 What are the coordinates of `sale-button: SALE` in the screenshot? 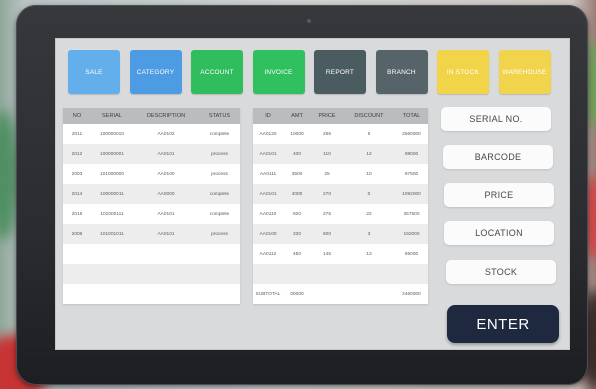 It's located at (94, 72).